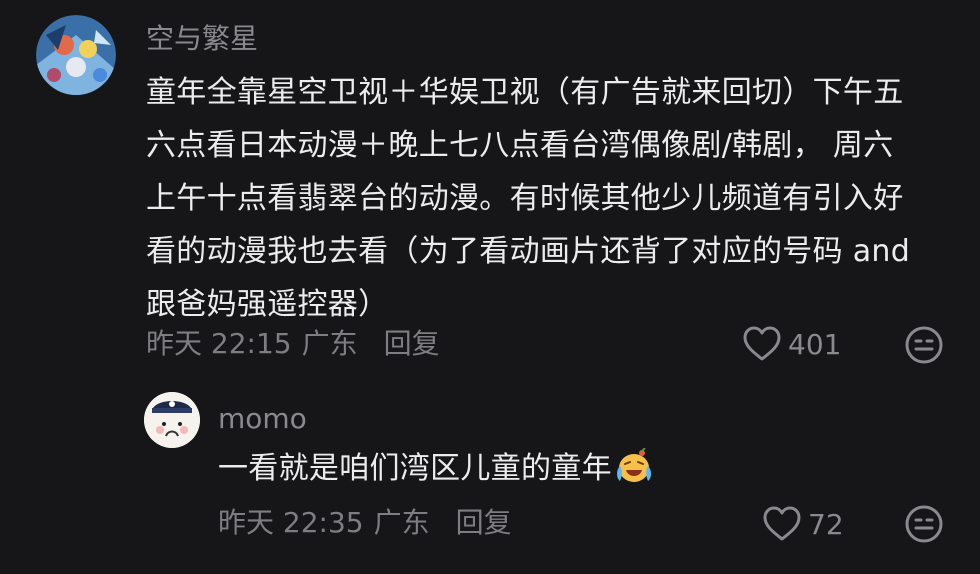 The height and width of the screenshot is (574, 980). Describe the element at coordinates (803, 524) in the screenshot. I see `like-button: 72` at that location.